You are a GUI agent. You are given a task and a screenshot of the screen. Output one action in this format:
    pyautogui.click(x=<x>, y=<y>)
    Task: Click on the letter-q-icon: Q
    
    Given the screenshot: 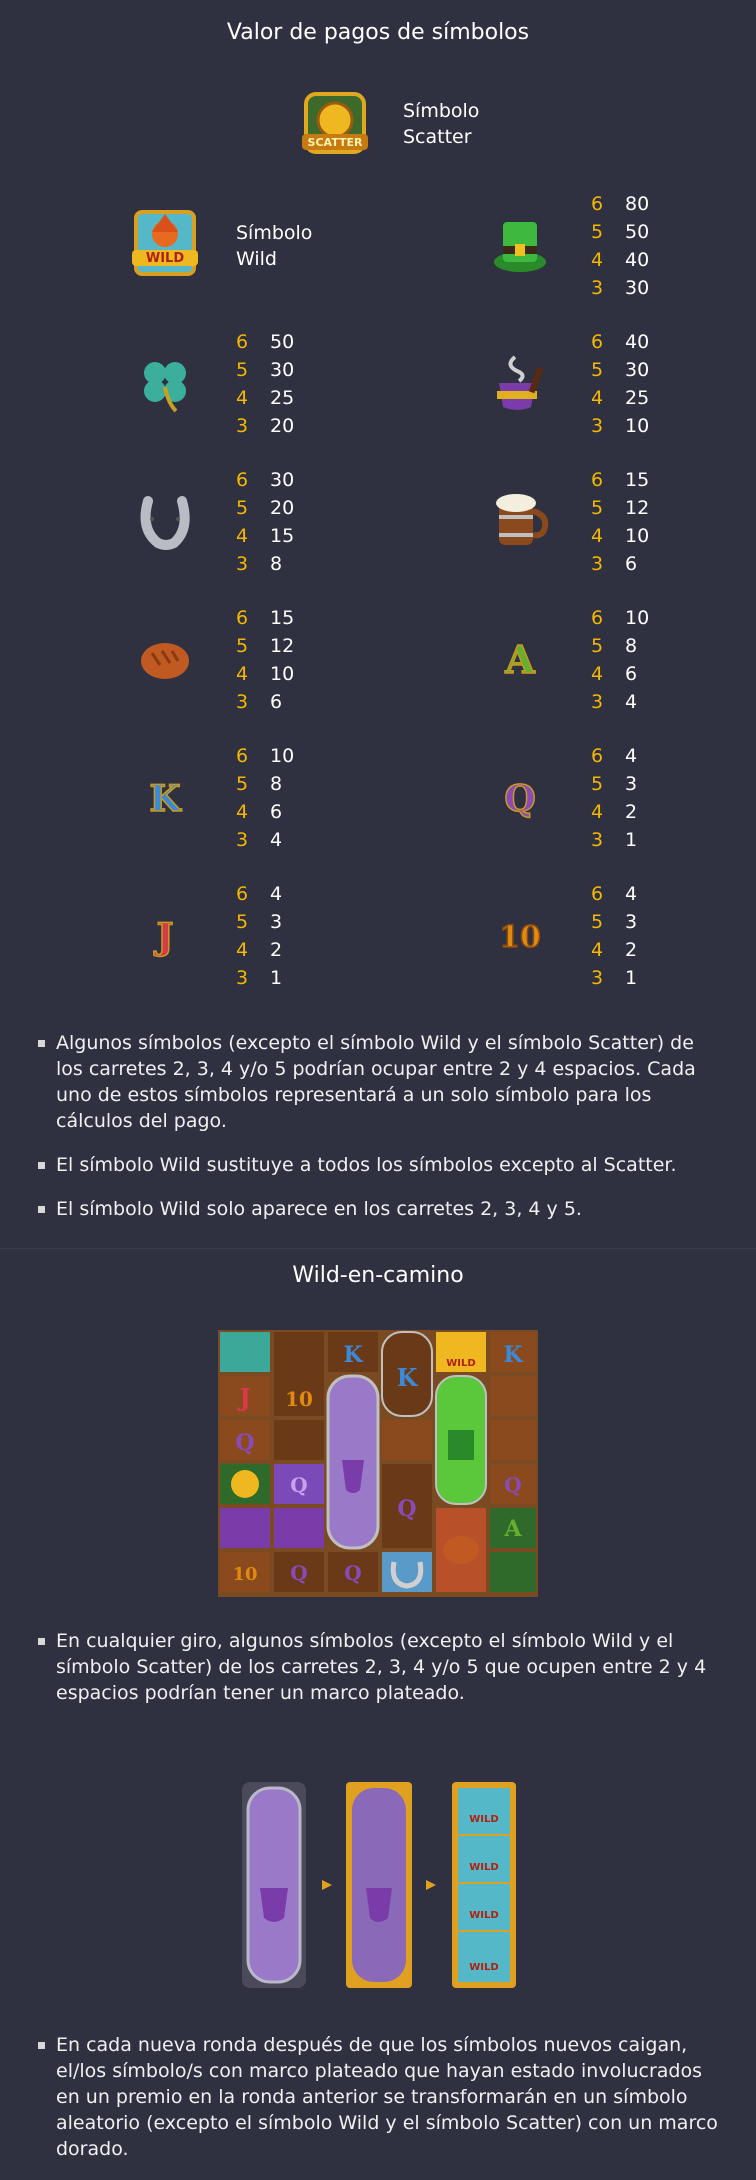 What is the action you would take?
    pyautogui.click(x=520, y=796)
    